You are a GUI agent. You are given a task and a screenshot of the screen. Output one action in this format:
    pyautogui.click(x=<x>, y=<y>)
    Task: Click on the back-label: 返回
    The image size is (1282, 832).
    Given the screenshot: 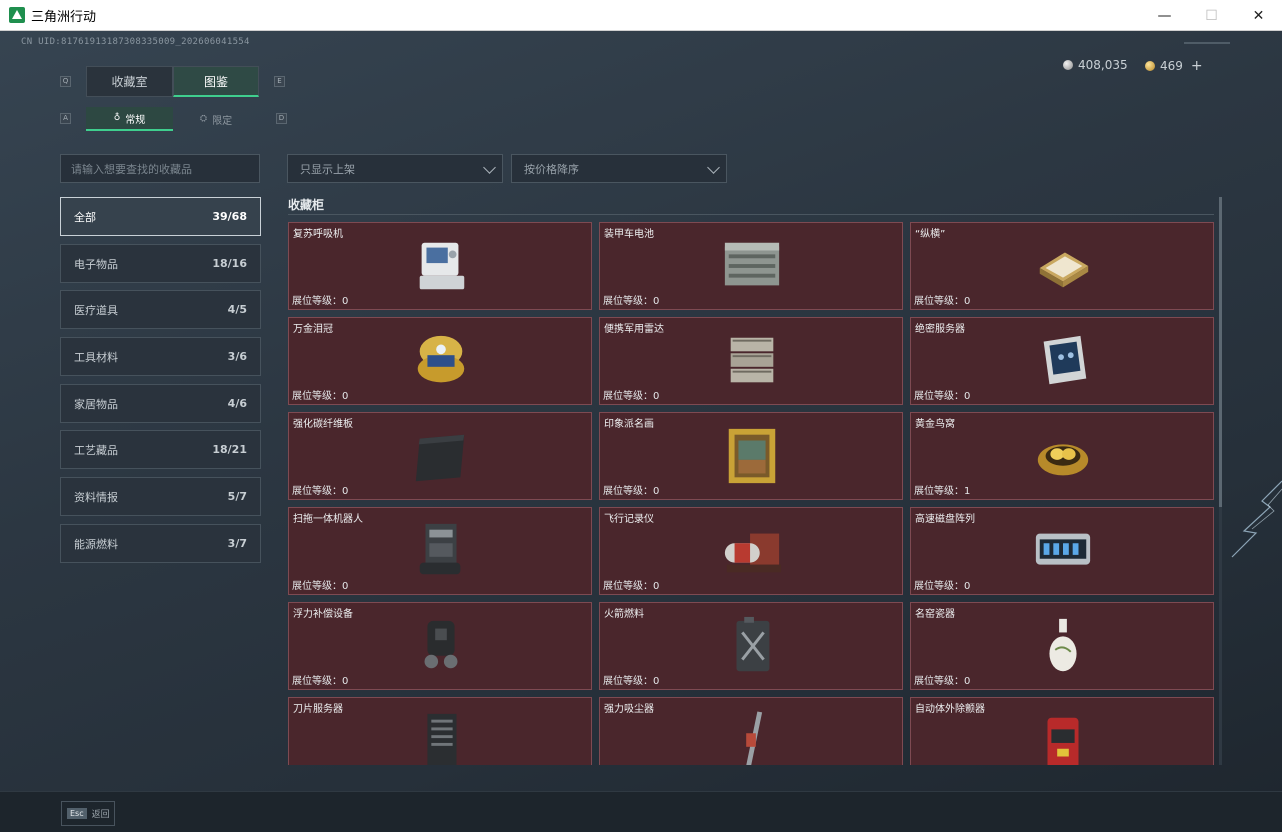 What is the action you would take?
    pyautogui.click(x=100, y=815)
    